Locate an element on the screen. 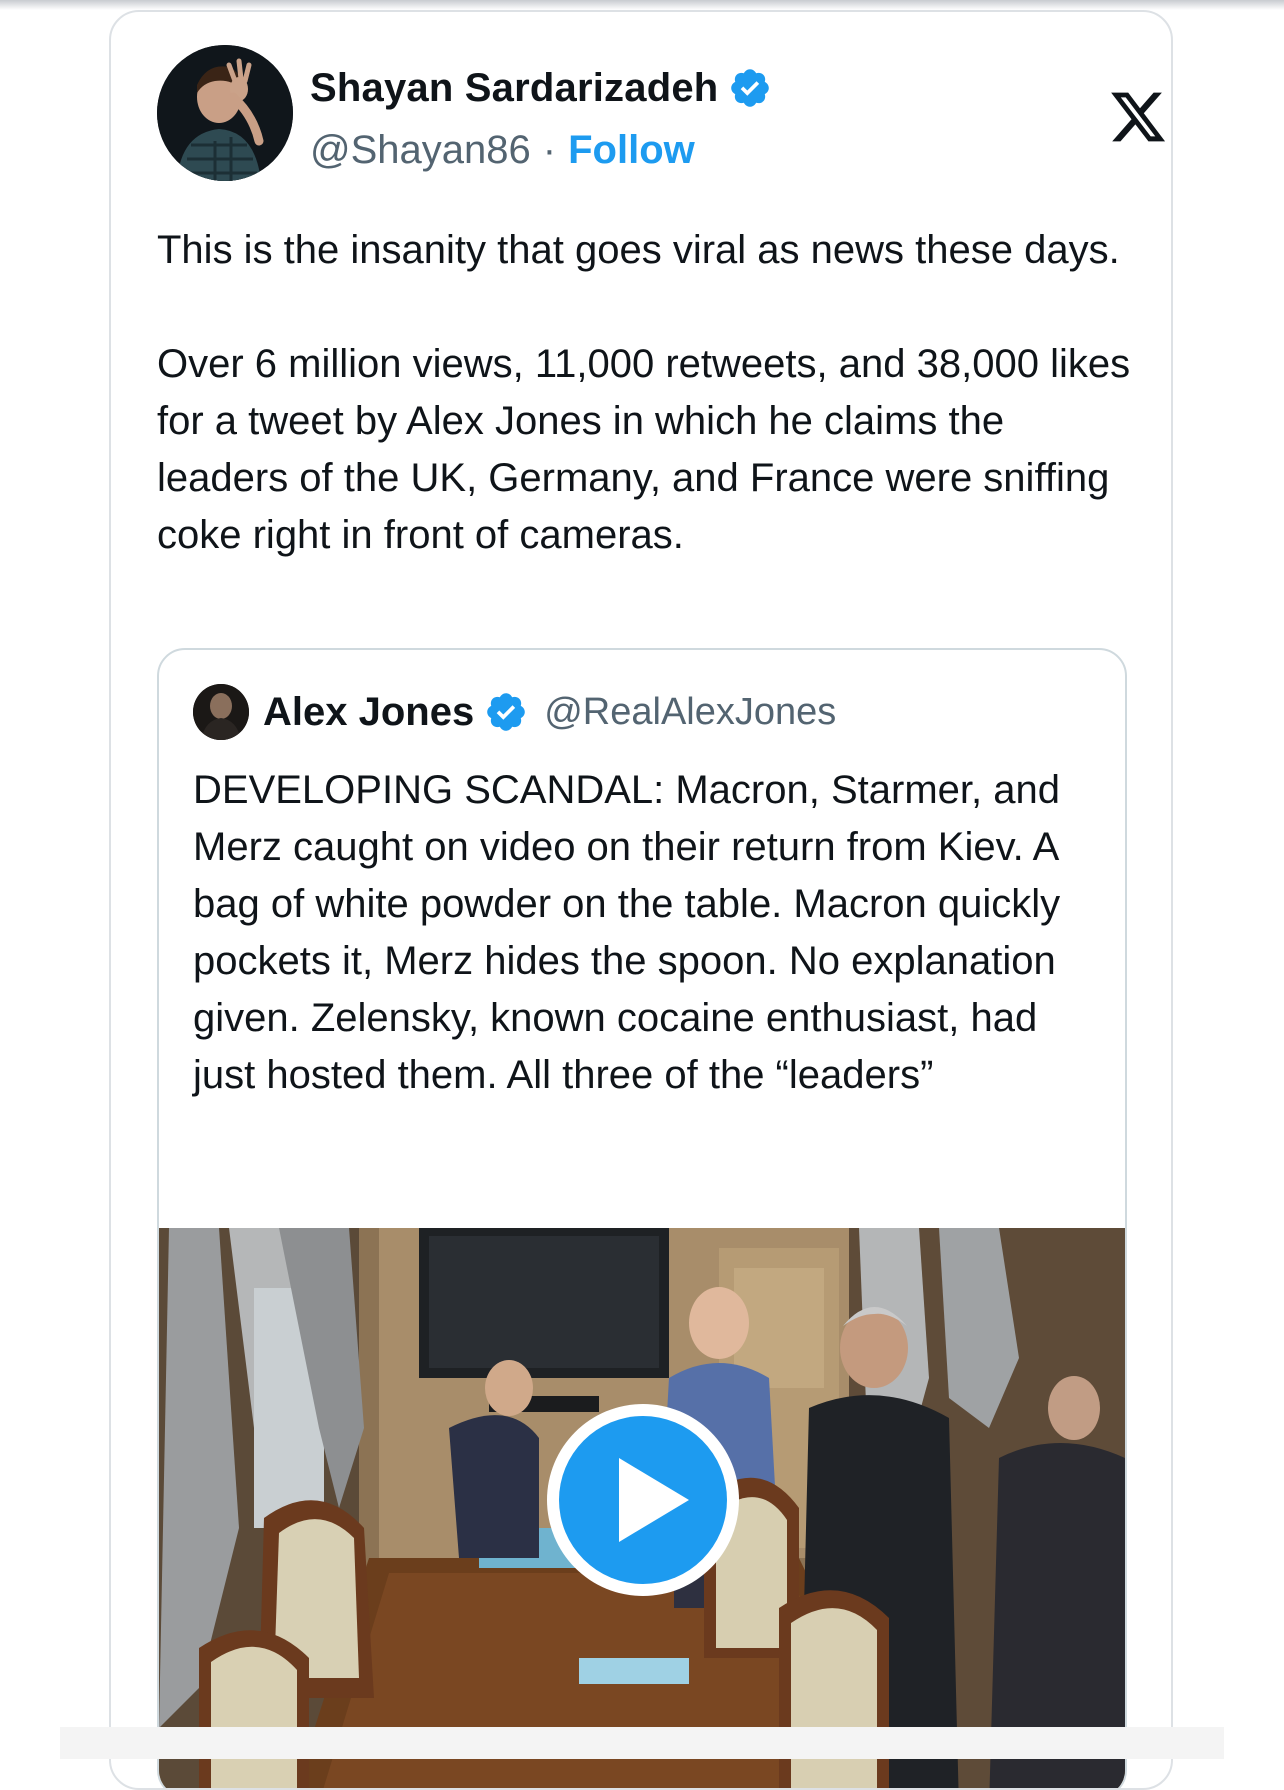  quoted-author-handle: @RealAlexJones is located at coordinates (690, 712).